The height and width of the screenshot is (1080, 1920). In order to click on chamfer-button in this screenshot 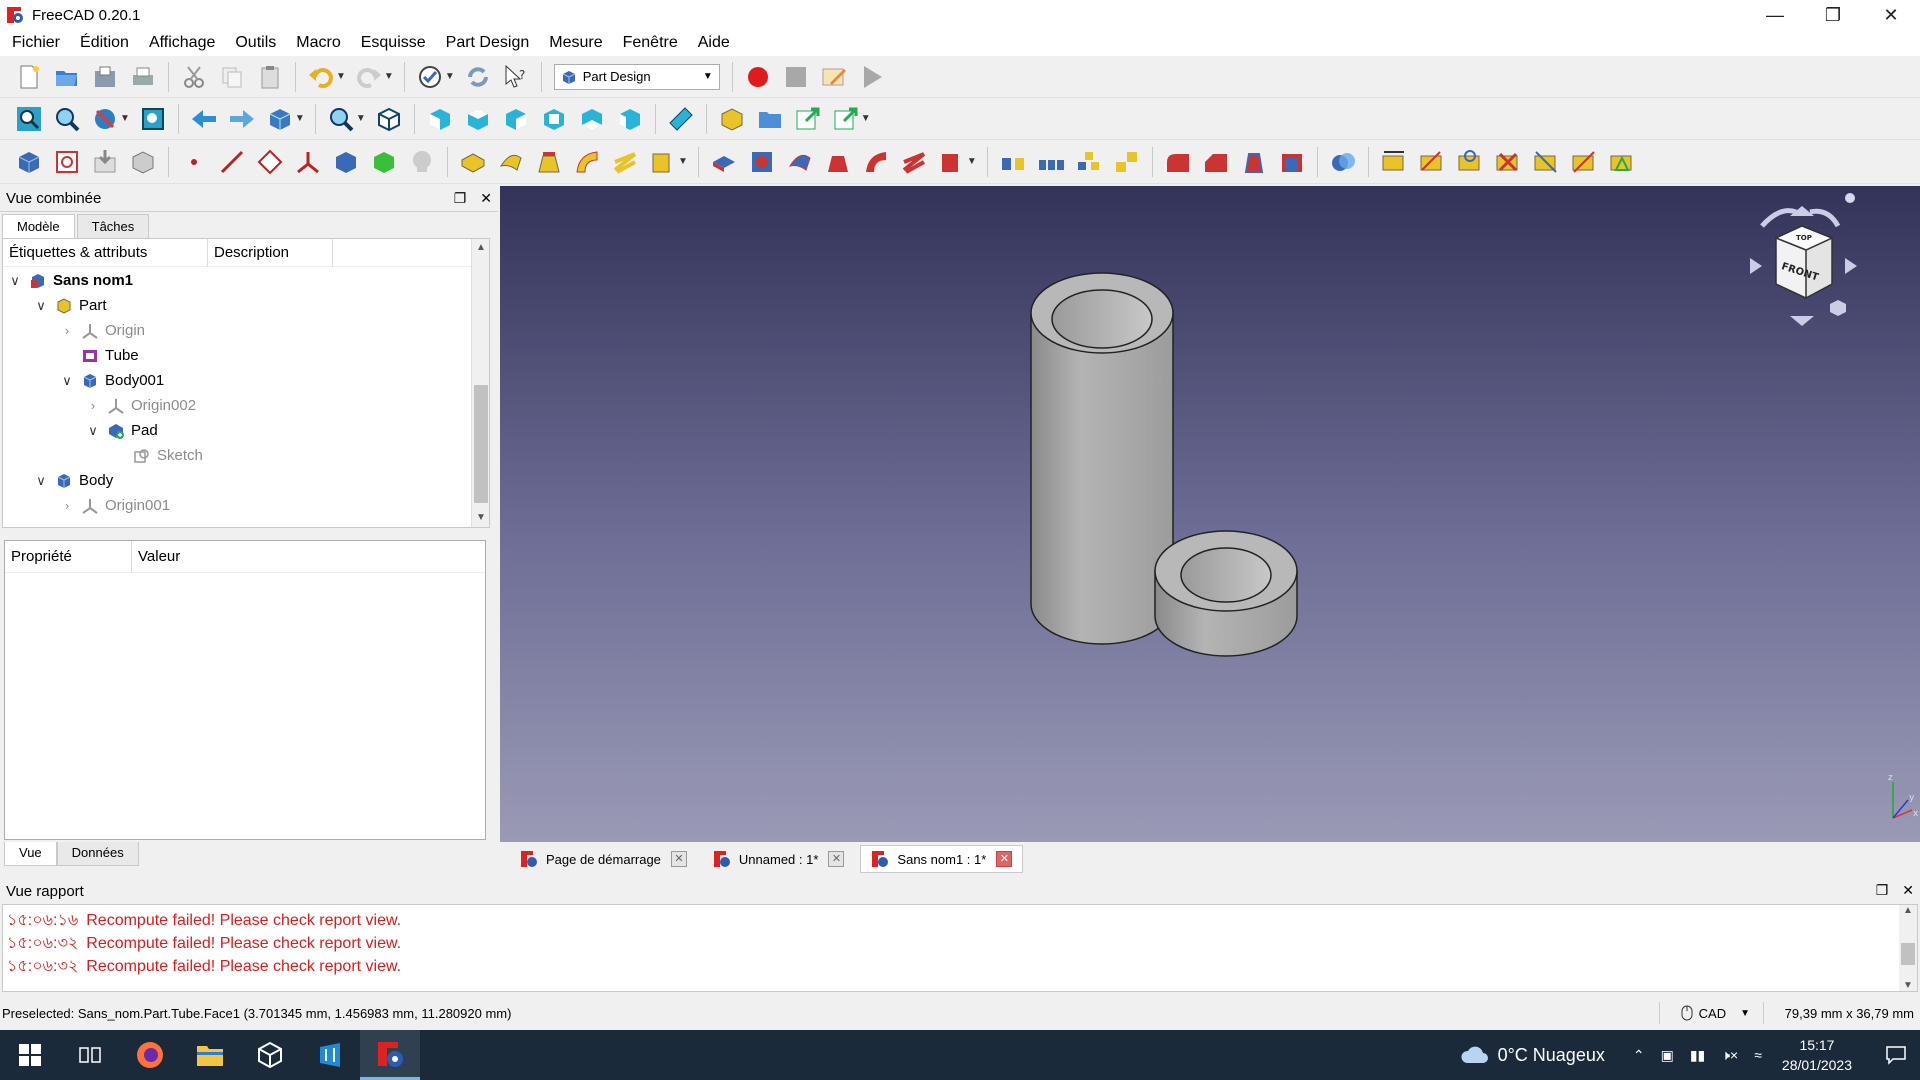, I will do `click(1216, 162)`.